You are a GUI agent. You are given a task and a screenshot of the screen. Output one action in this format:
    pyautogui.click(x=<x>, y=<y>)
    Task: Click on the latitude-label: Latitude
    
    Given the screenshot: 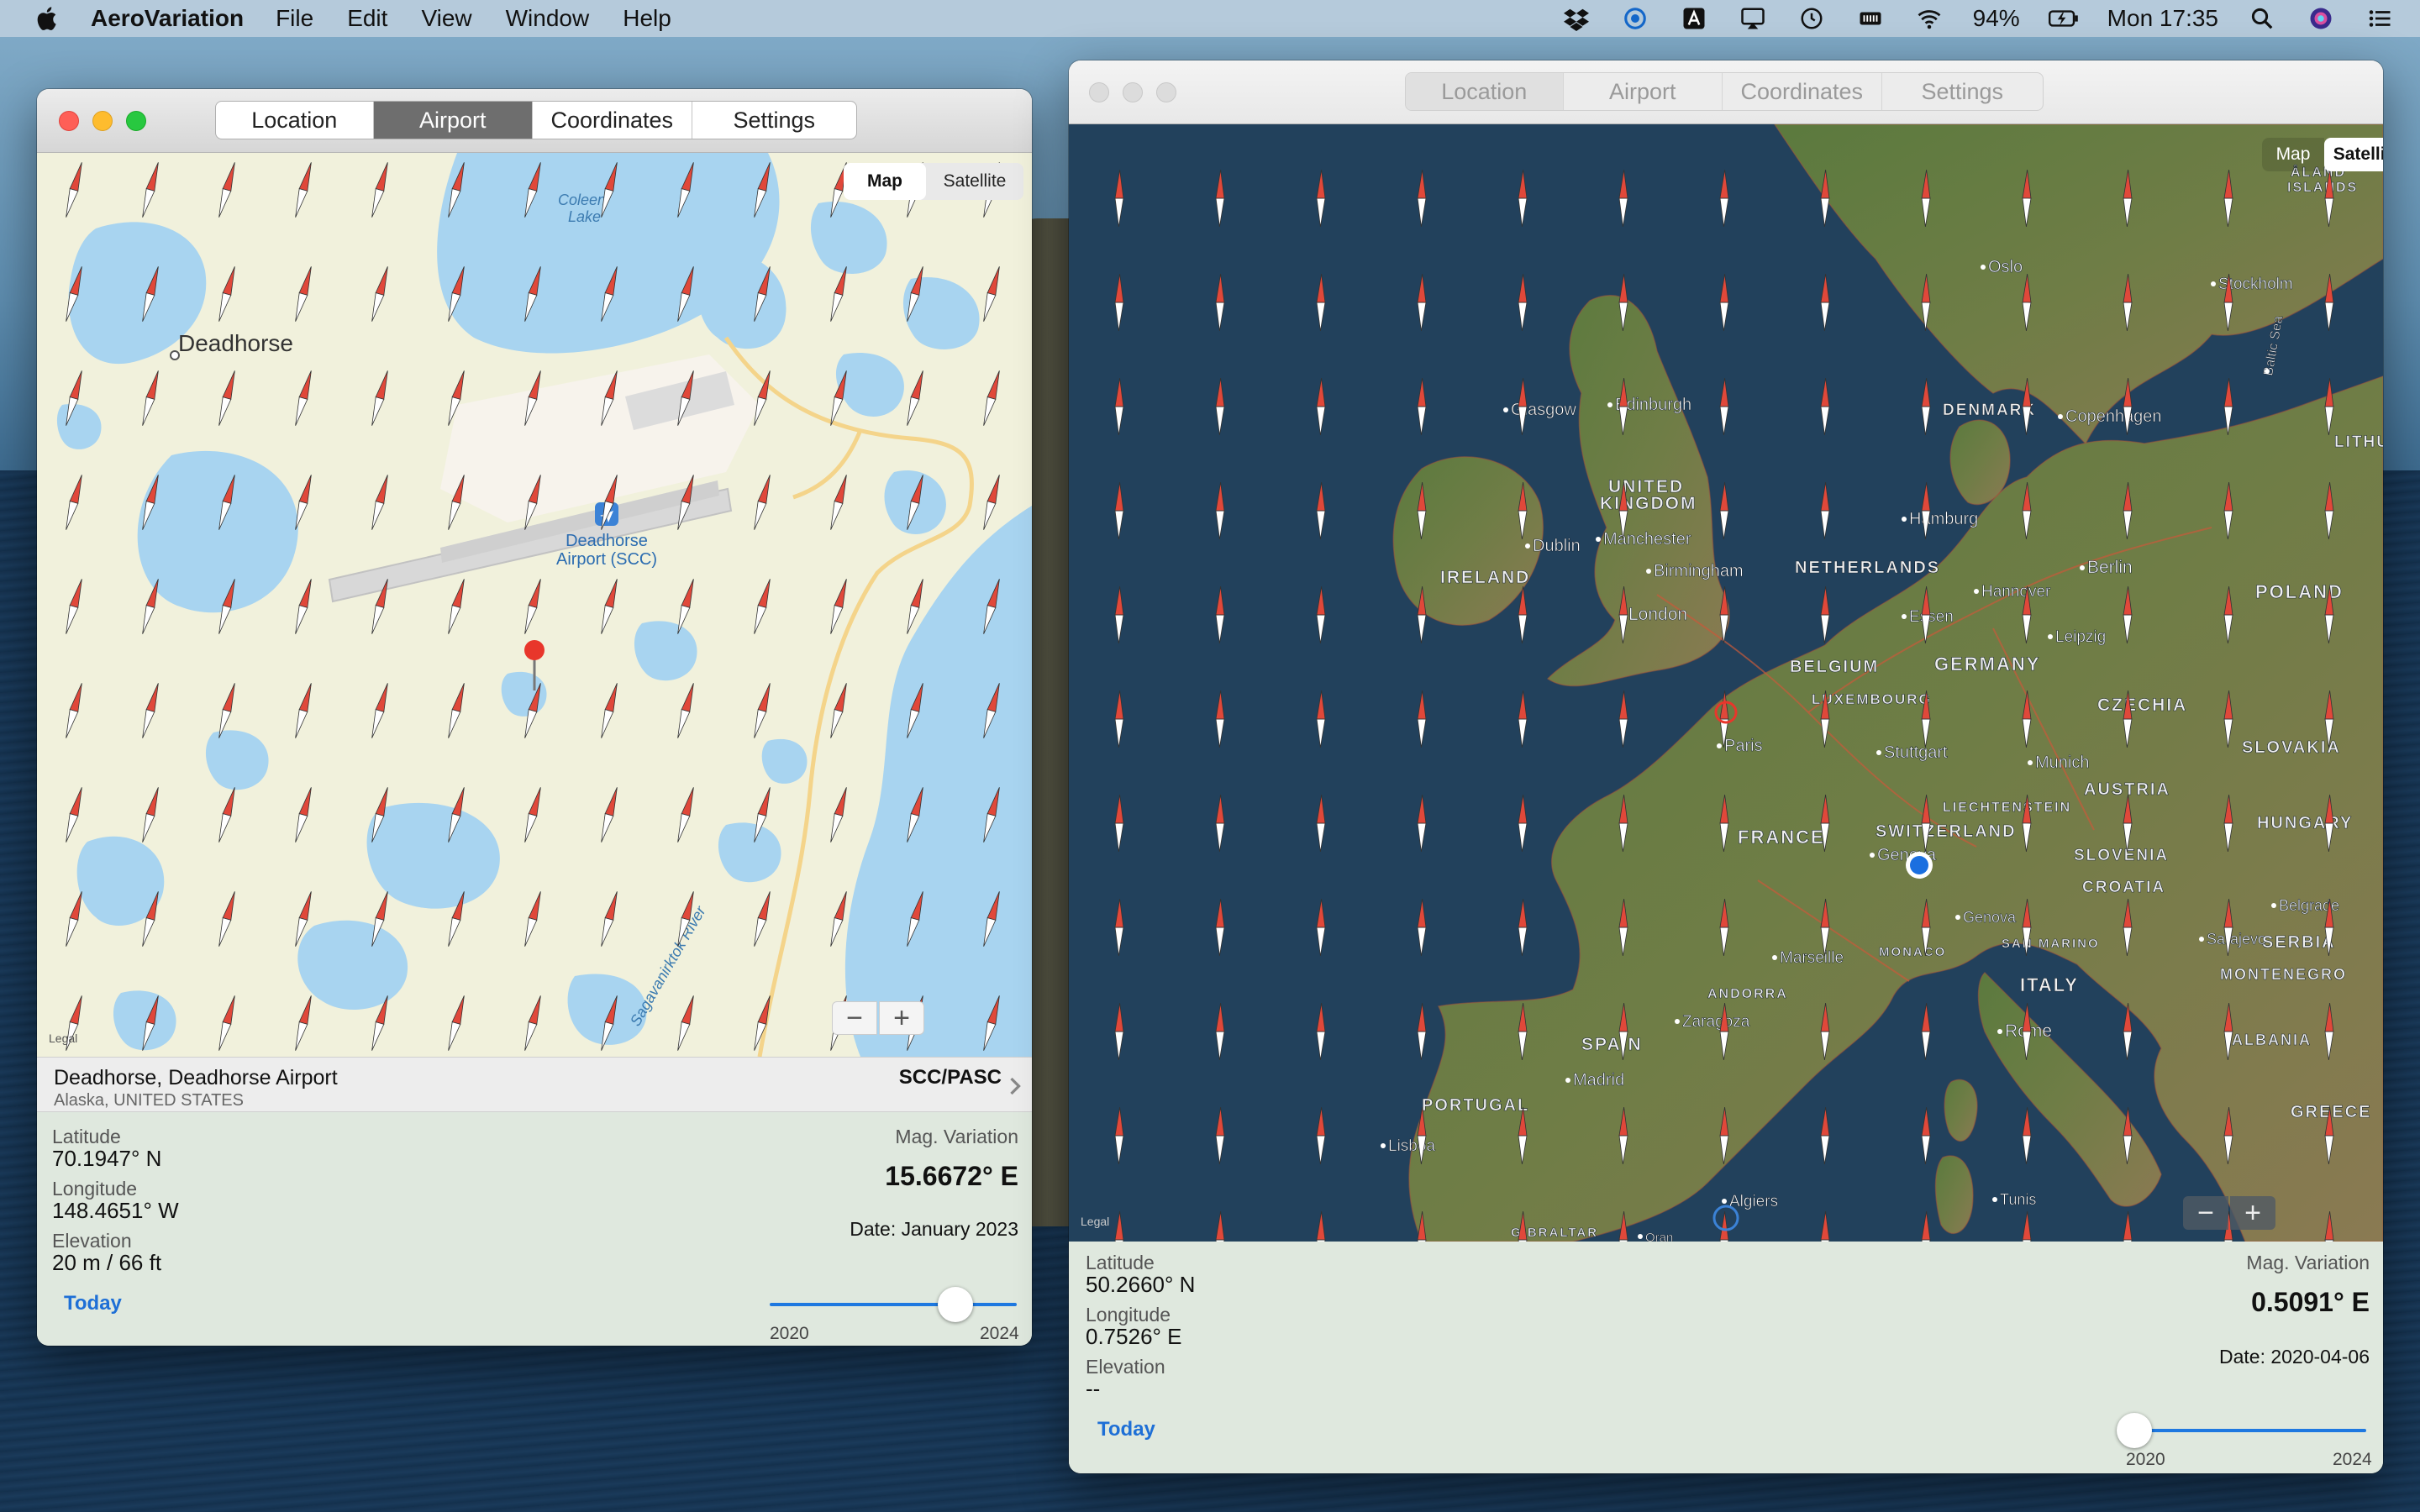 What is the action you would take?
    pyautogui.click(x=86, y=1136)
    